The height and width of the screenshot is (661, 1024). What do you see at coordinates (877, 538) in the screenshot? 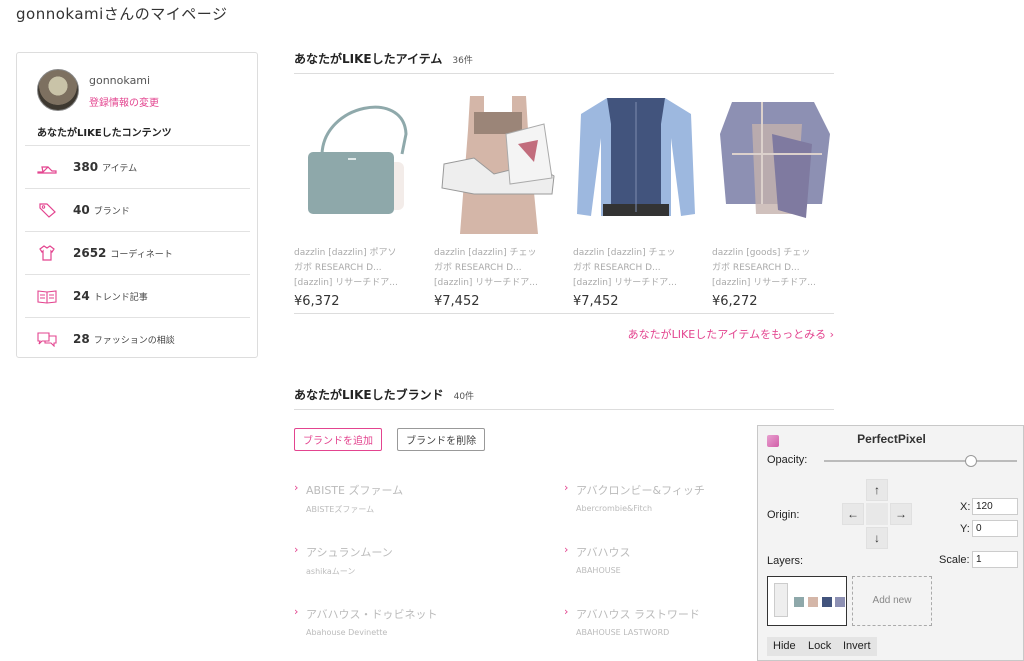
I see `arrow-down-button: ↓` at bounding box center [877, 538].